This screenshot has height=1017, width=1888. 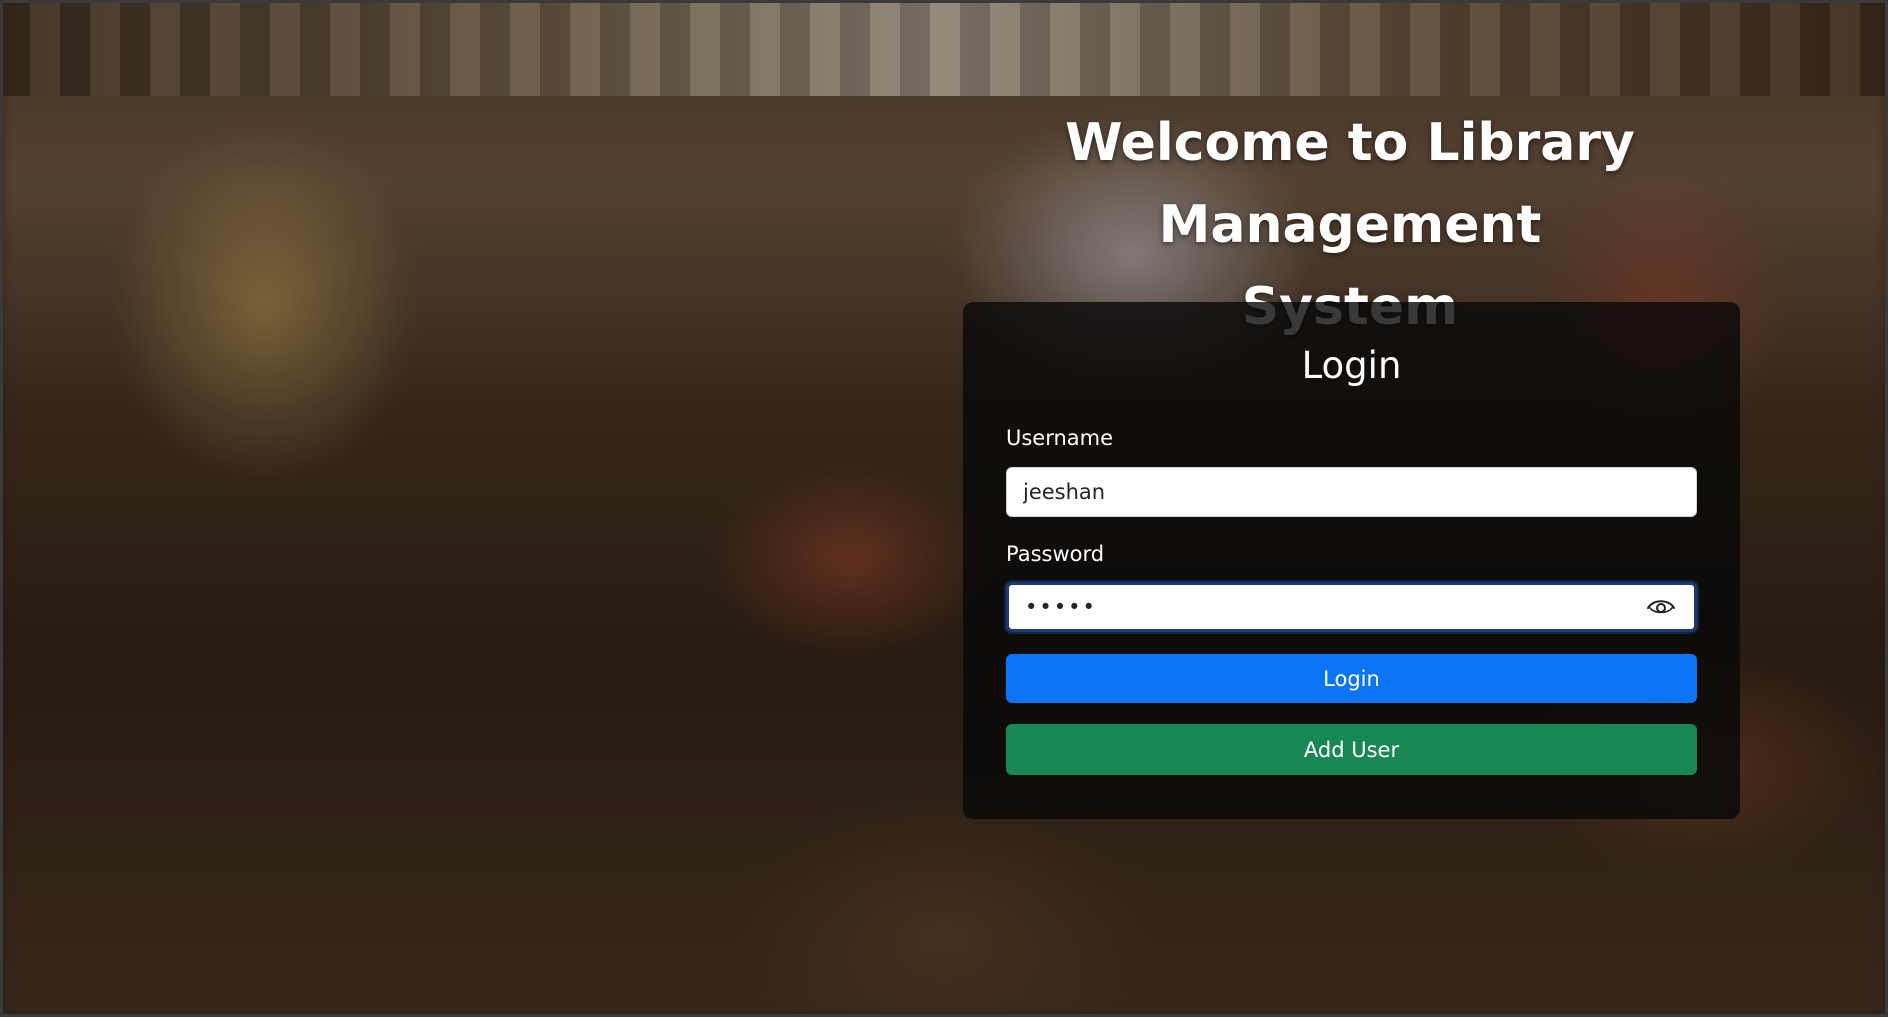 What do you see at coordinates (1350, 143) in the screenshot?
I see `page-title-line1: Welcome to Library` at bounding box center [1350, 143].